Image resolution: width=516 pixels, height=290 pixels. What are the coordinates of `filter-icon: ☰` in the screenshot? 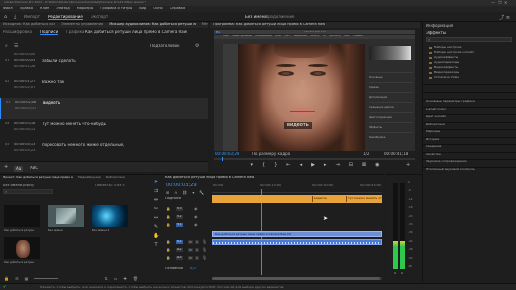 It's located at (16, 46).